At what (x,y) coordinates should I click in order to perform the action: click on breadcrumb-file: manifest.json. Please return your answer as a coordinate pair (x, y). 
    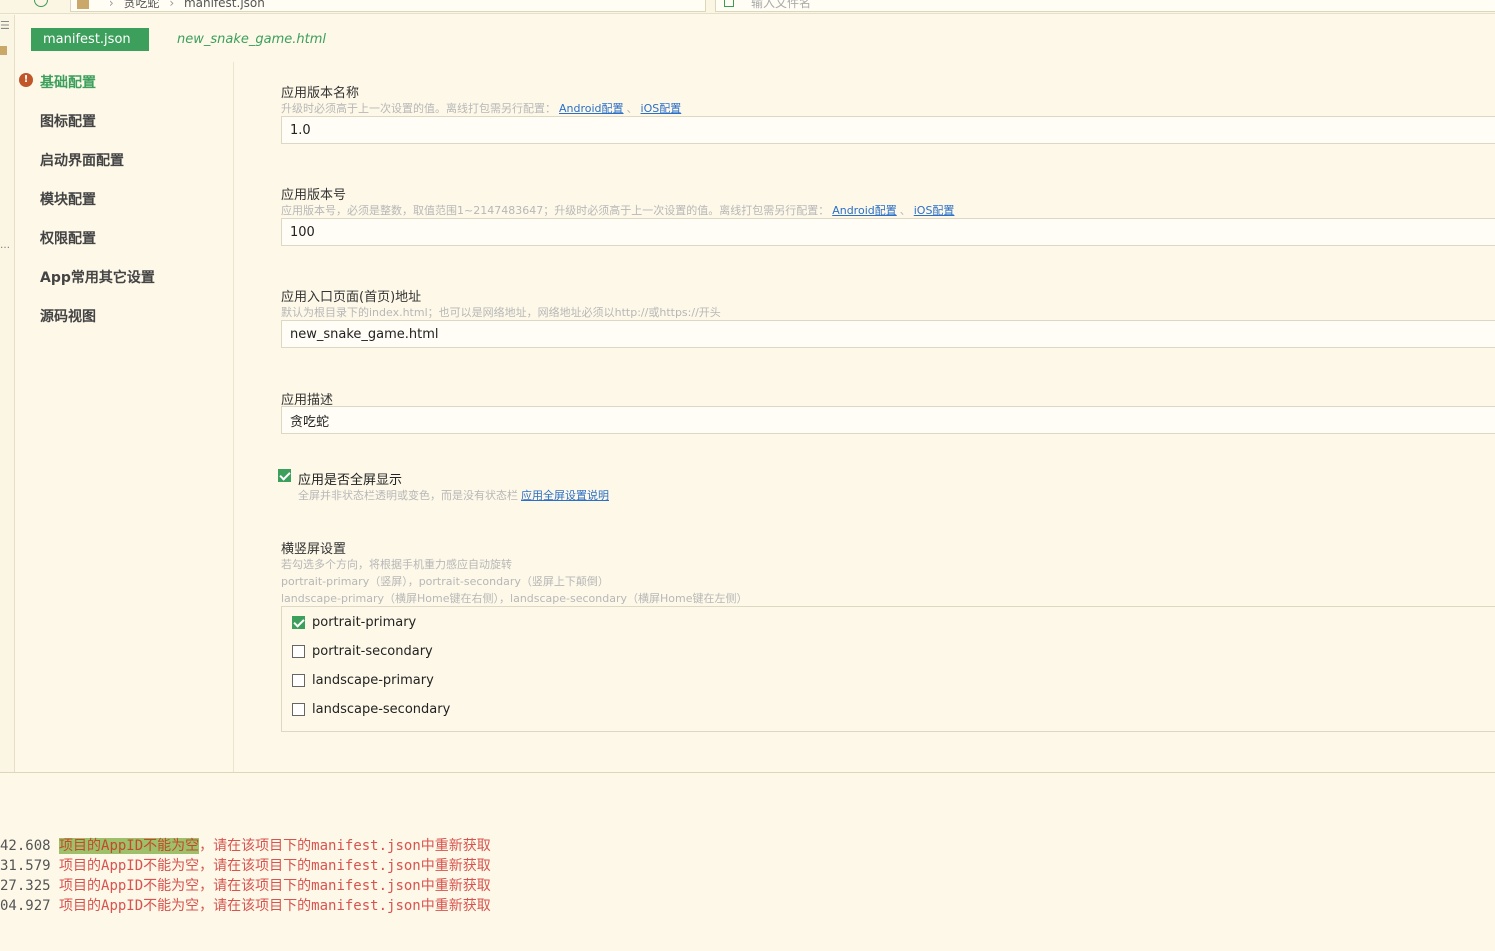
    Looking at the image, I should click on (224, 5).